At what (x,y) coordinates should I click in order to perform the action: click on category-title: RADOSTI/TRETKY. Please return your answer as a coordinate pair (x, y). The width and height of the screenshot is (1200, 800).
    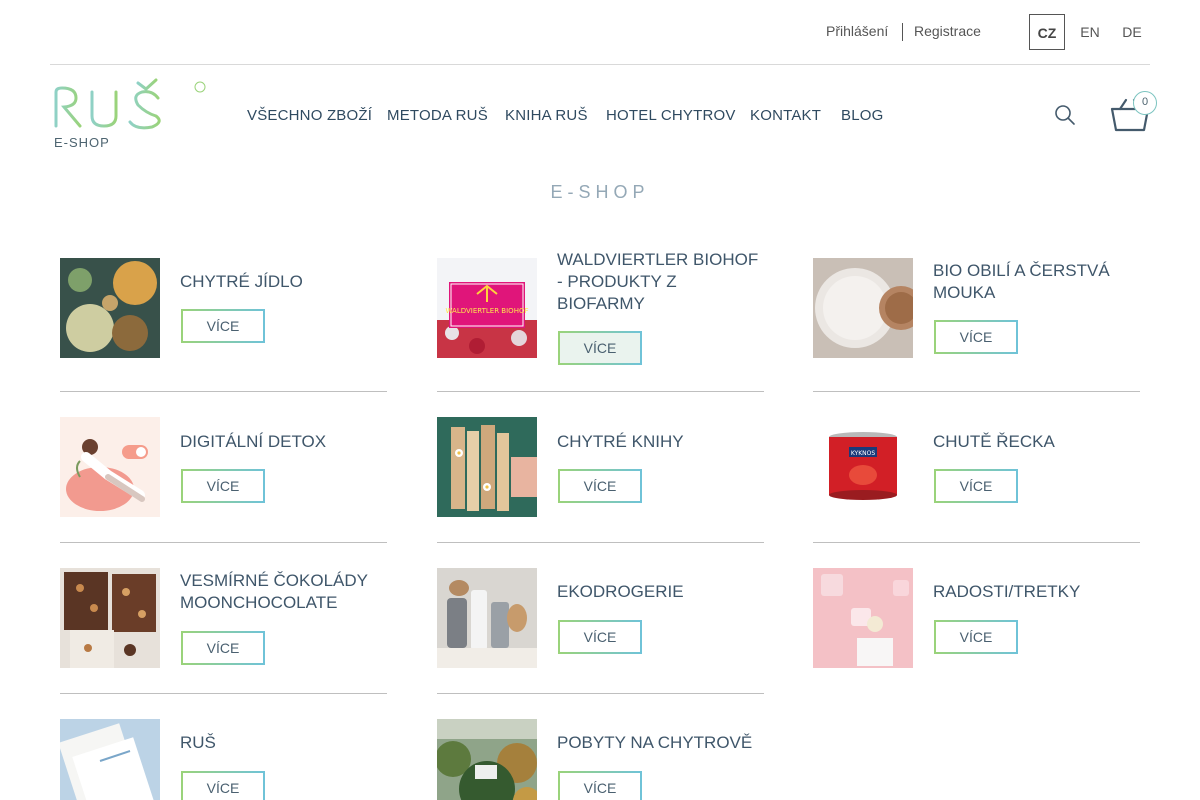
    Looking at the image, I should click on (1035, 592).